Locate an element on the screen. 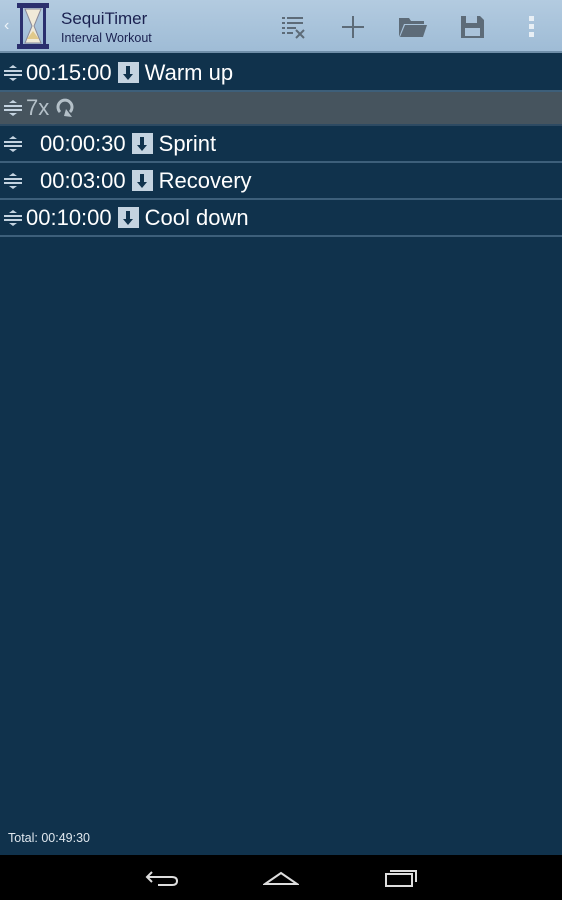 The image size is (562, 900). clear-list-icon is located at coordinates (293, 27).